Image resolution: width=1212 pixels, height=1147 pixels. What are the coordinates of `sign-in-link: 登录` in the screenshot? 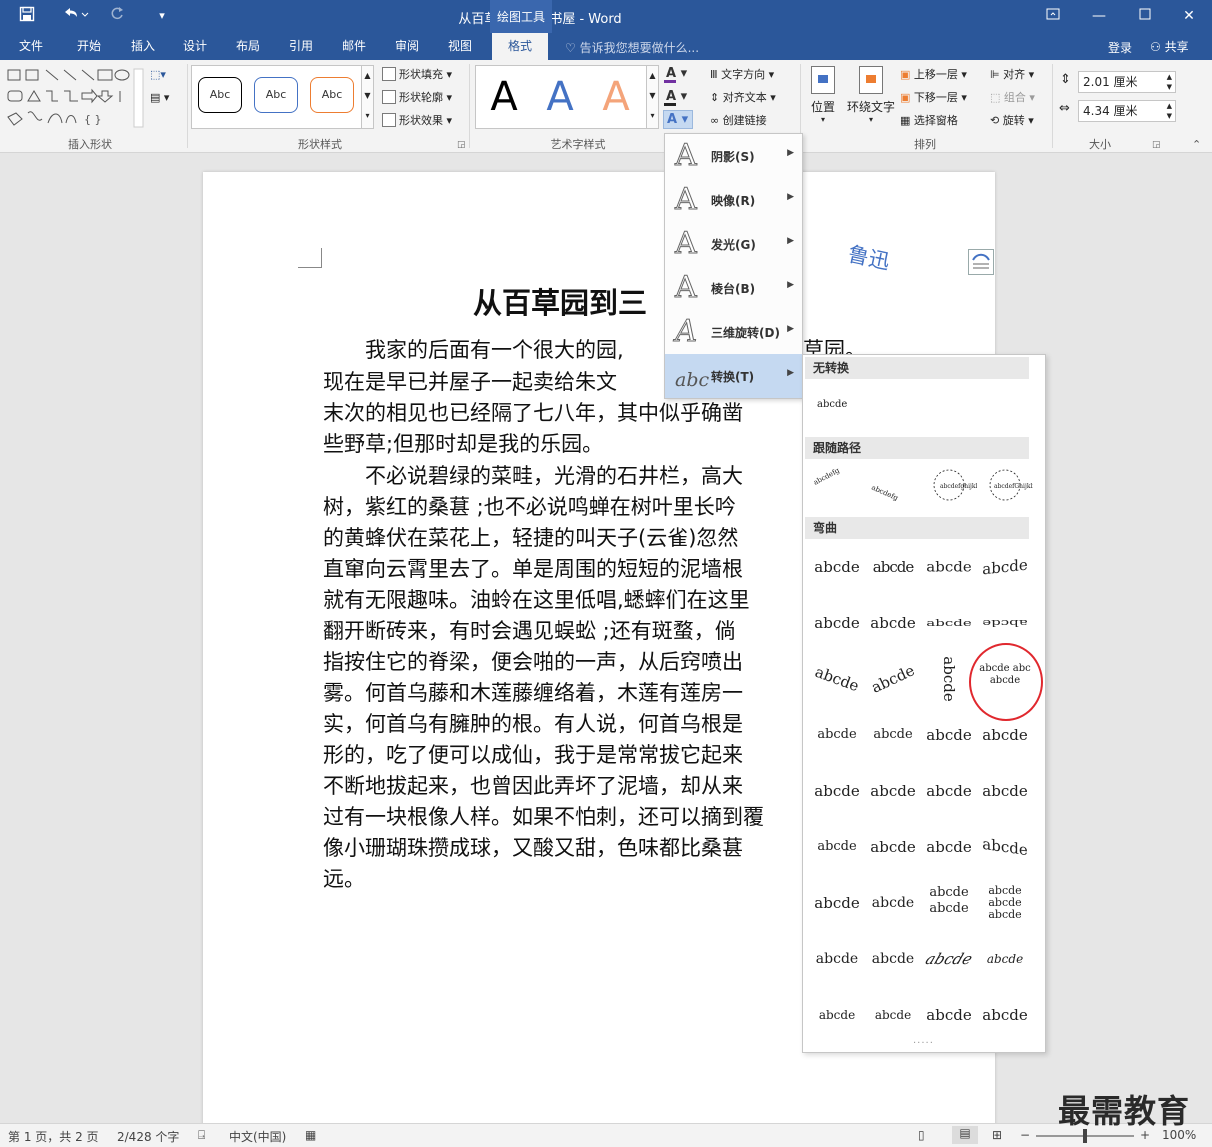 It's located at (1120, 47).